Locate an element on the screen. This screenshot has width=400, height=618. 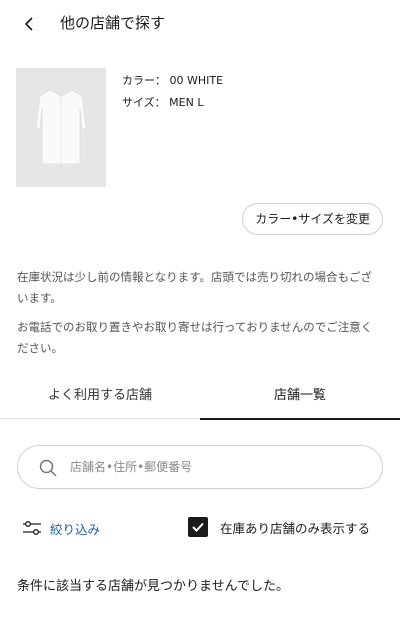
product-attributes: カラー： 00 WHITE サイズ： MEN L is located at coordinates (172, 92).